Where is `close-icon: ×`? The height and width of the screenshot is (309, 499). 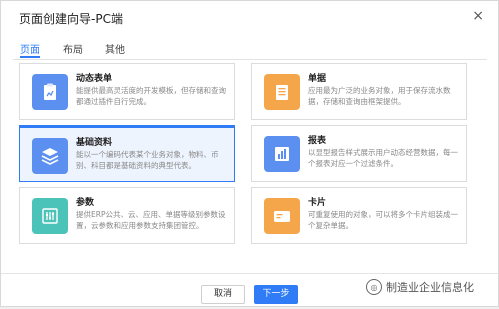 close-icon: × is located at coordinates (478, 16).